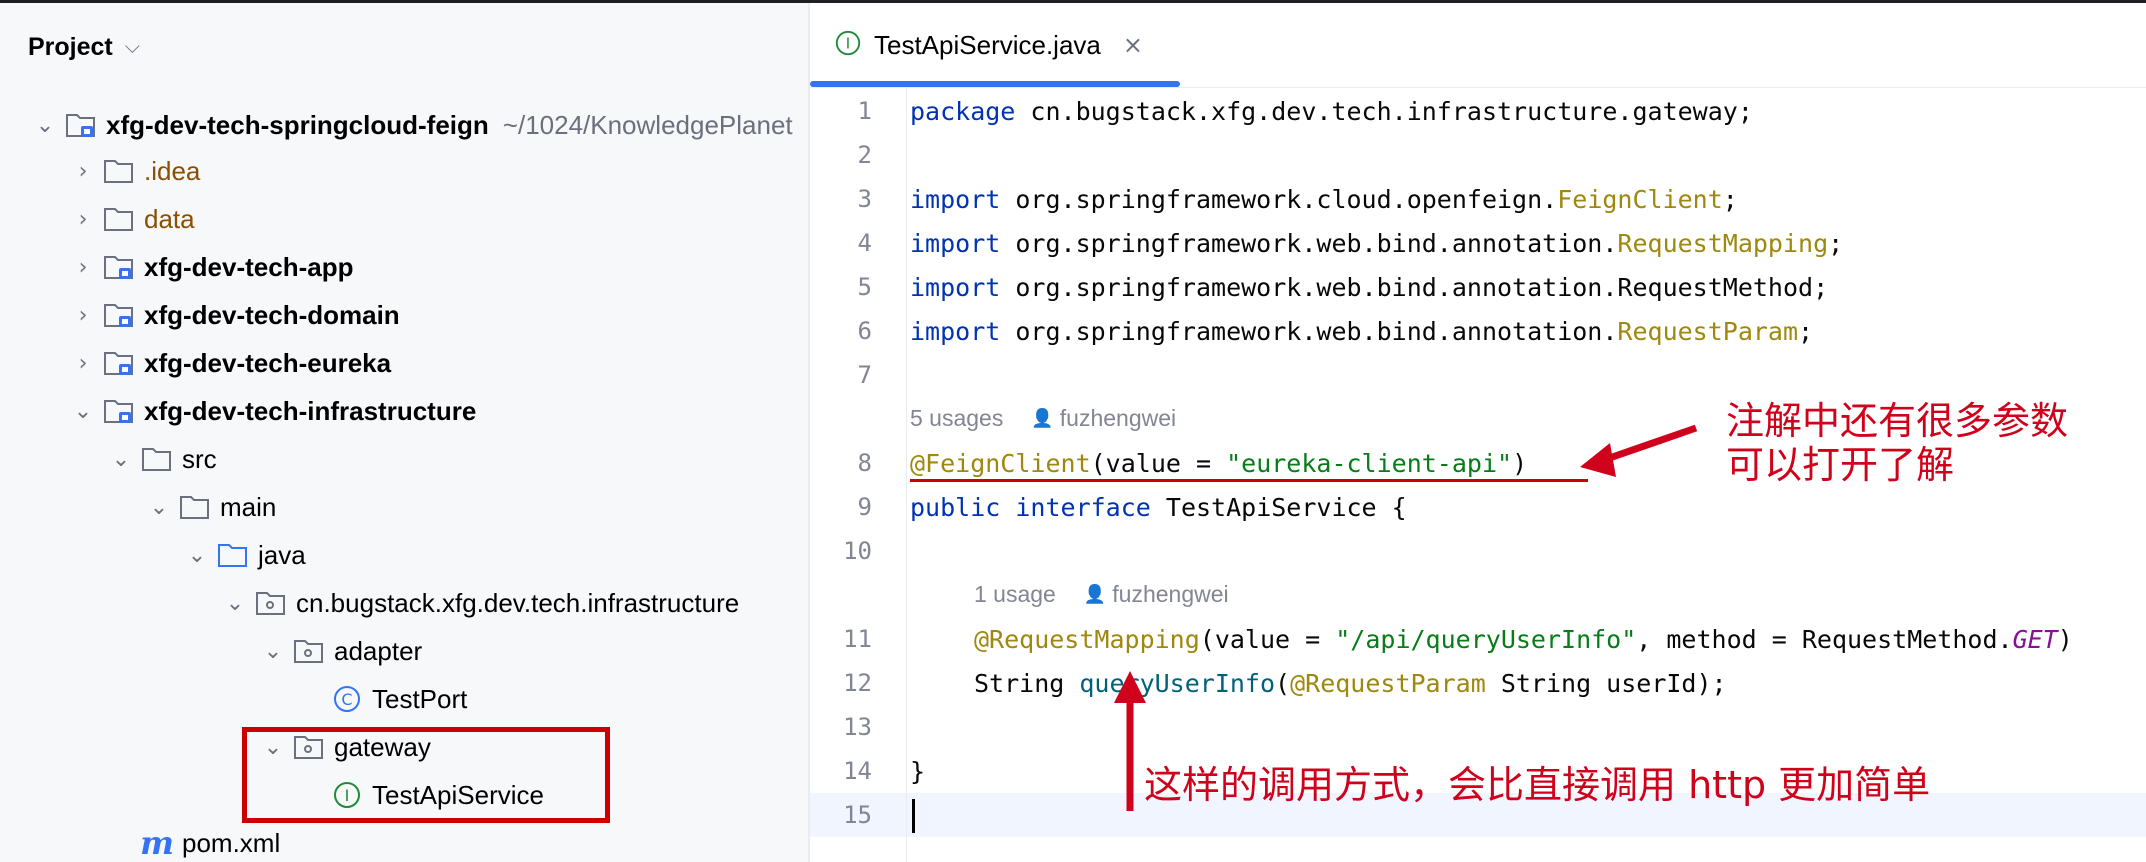  What do you see at coordinates (1309, 243) in the screenshot?
I see `code-text: org.springframework.web.bind.annotation.` at bounding box center [1309, 243].